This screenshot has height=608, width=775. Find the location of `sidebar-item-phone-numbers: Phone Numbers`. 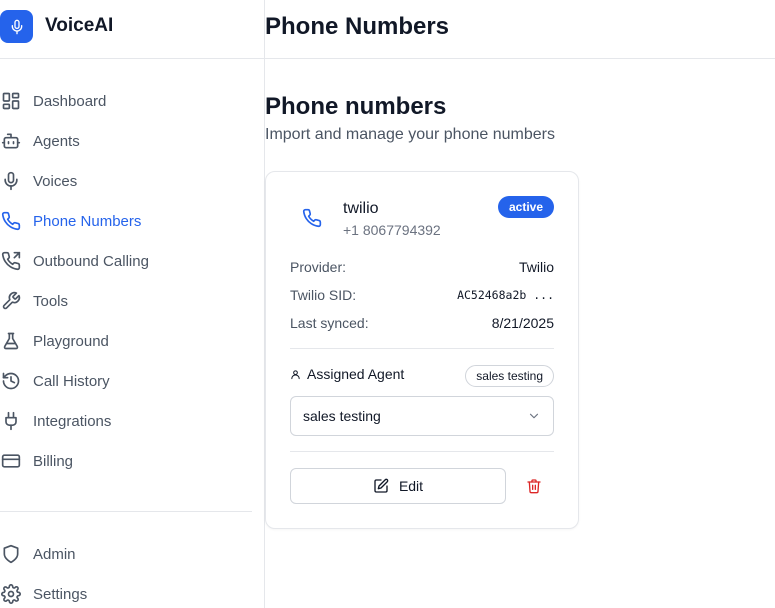

sidebar-item-phone-numbers: Phone Numbers is located at coordinates (126, 221).